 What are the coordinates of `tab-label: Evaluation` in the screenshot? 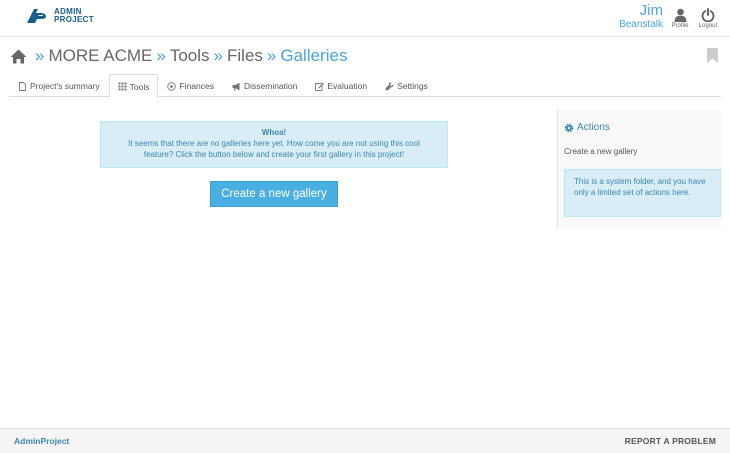 It's located at (347, 86).